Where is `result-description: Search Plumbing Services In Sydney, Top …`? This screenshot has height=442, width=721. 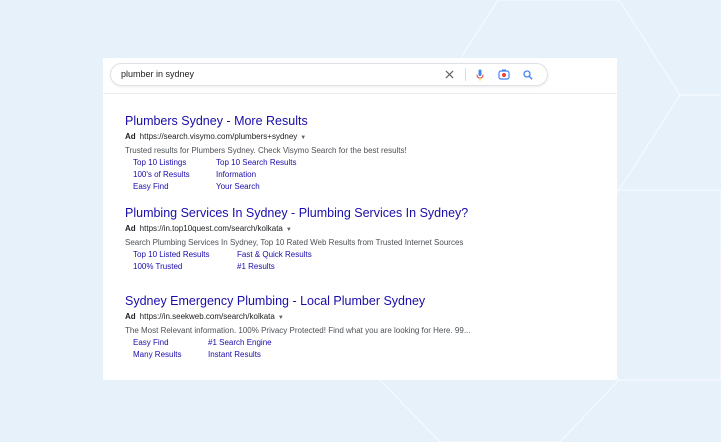
result-description: Search Plumbing Services In Sydney, Top … is located at coordinates (294, 242).